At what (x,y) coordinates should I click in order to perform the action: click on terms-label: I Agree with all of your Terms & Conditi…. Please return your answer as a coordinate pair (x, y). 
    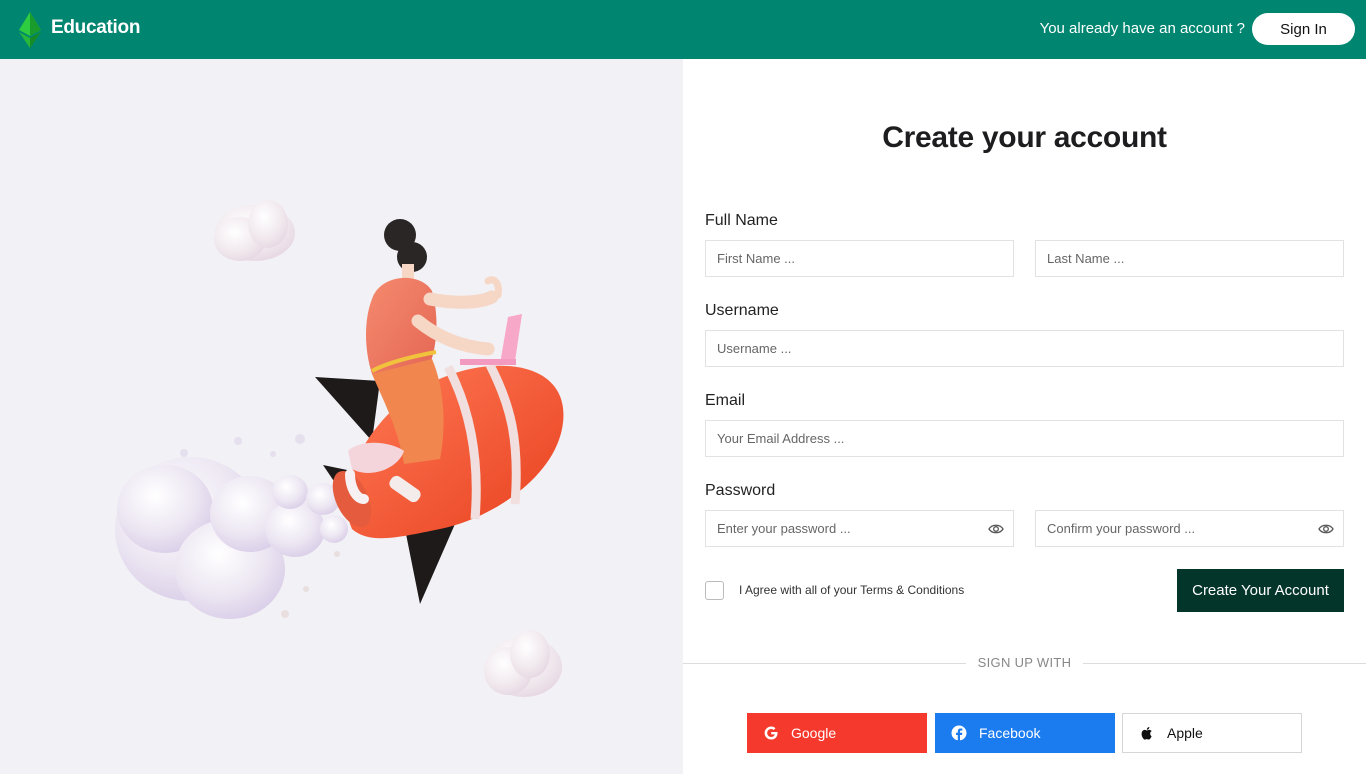
    Looking at the image, I should click on (852, 590).